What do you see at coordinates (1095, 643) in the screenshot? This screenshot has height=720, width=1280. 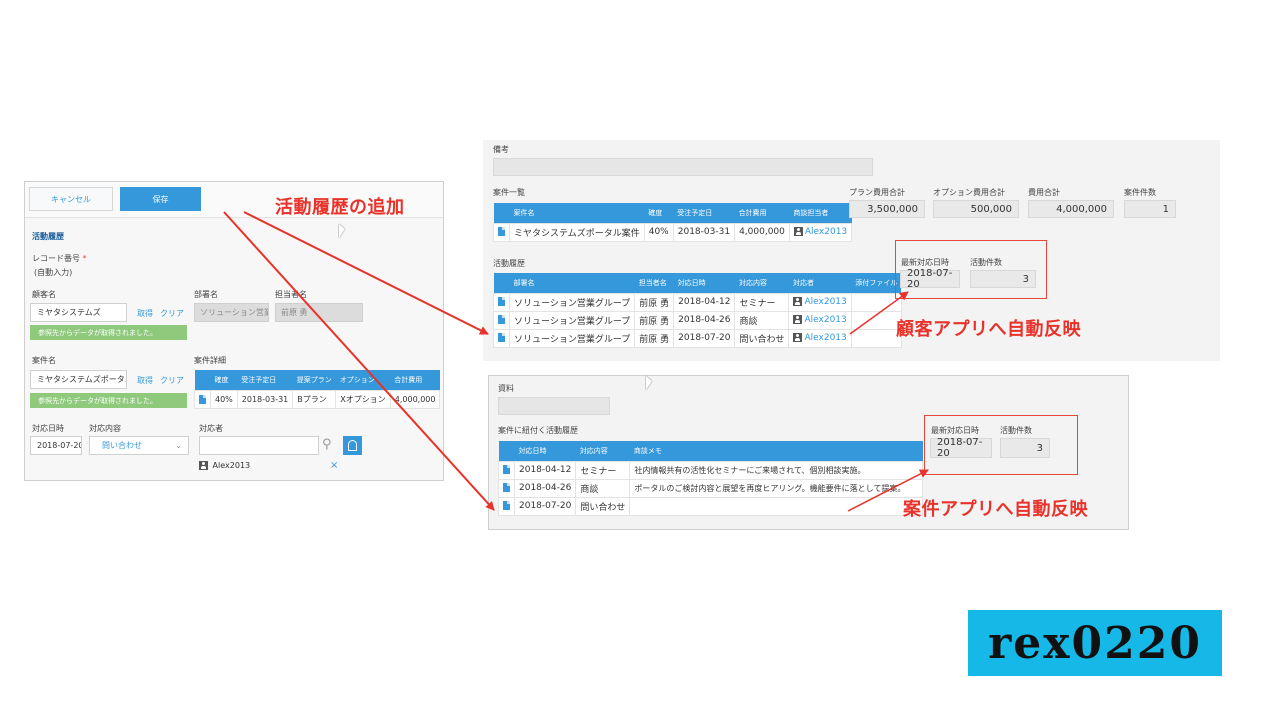 I see `rex0220-logo: rex0220` at bounding box center [1095, 643].